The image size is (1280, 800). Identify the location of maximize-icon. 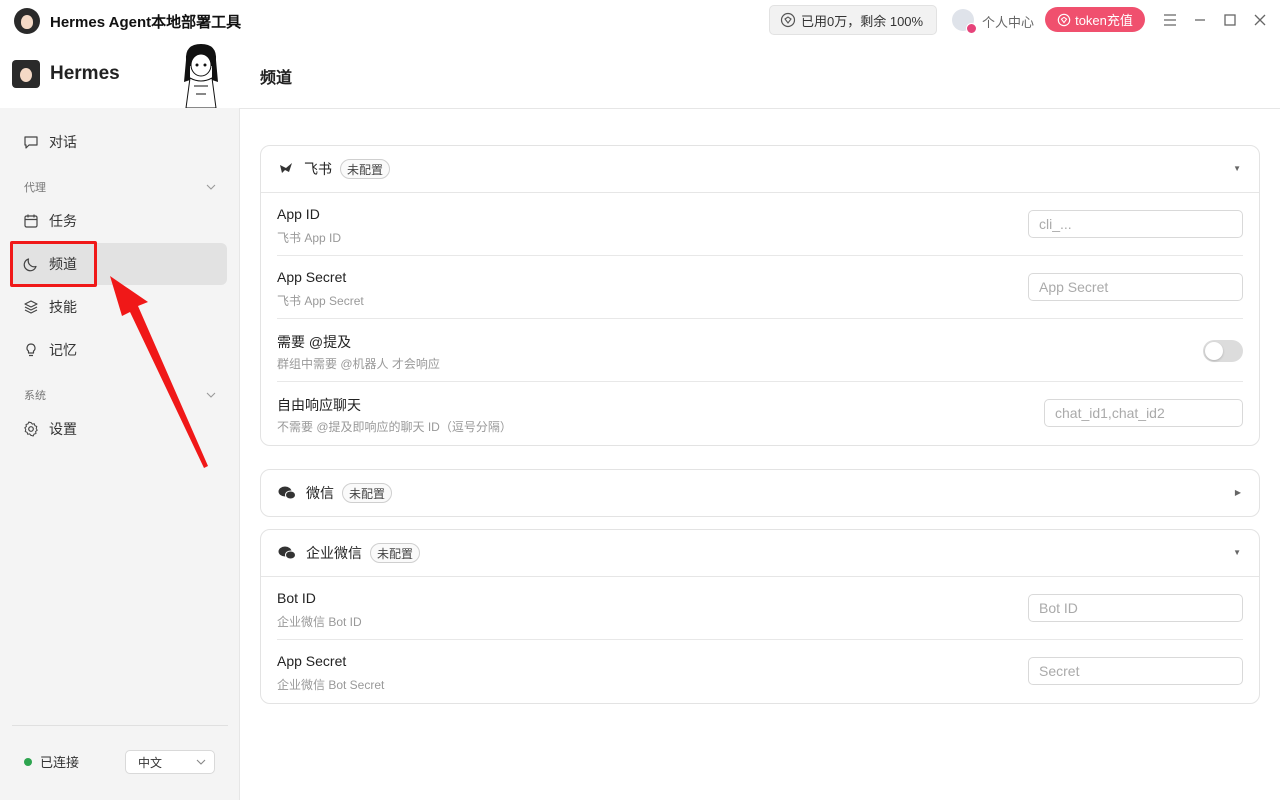
(1230, 20).